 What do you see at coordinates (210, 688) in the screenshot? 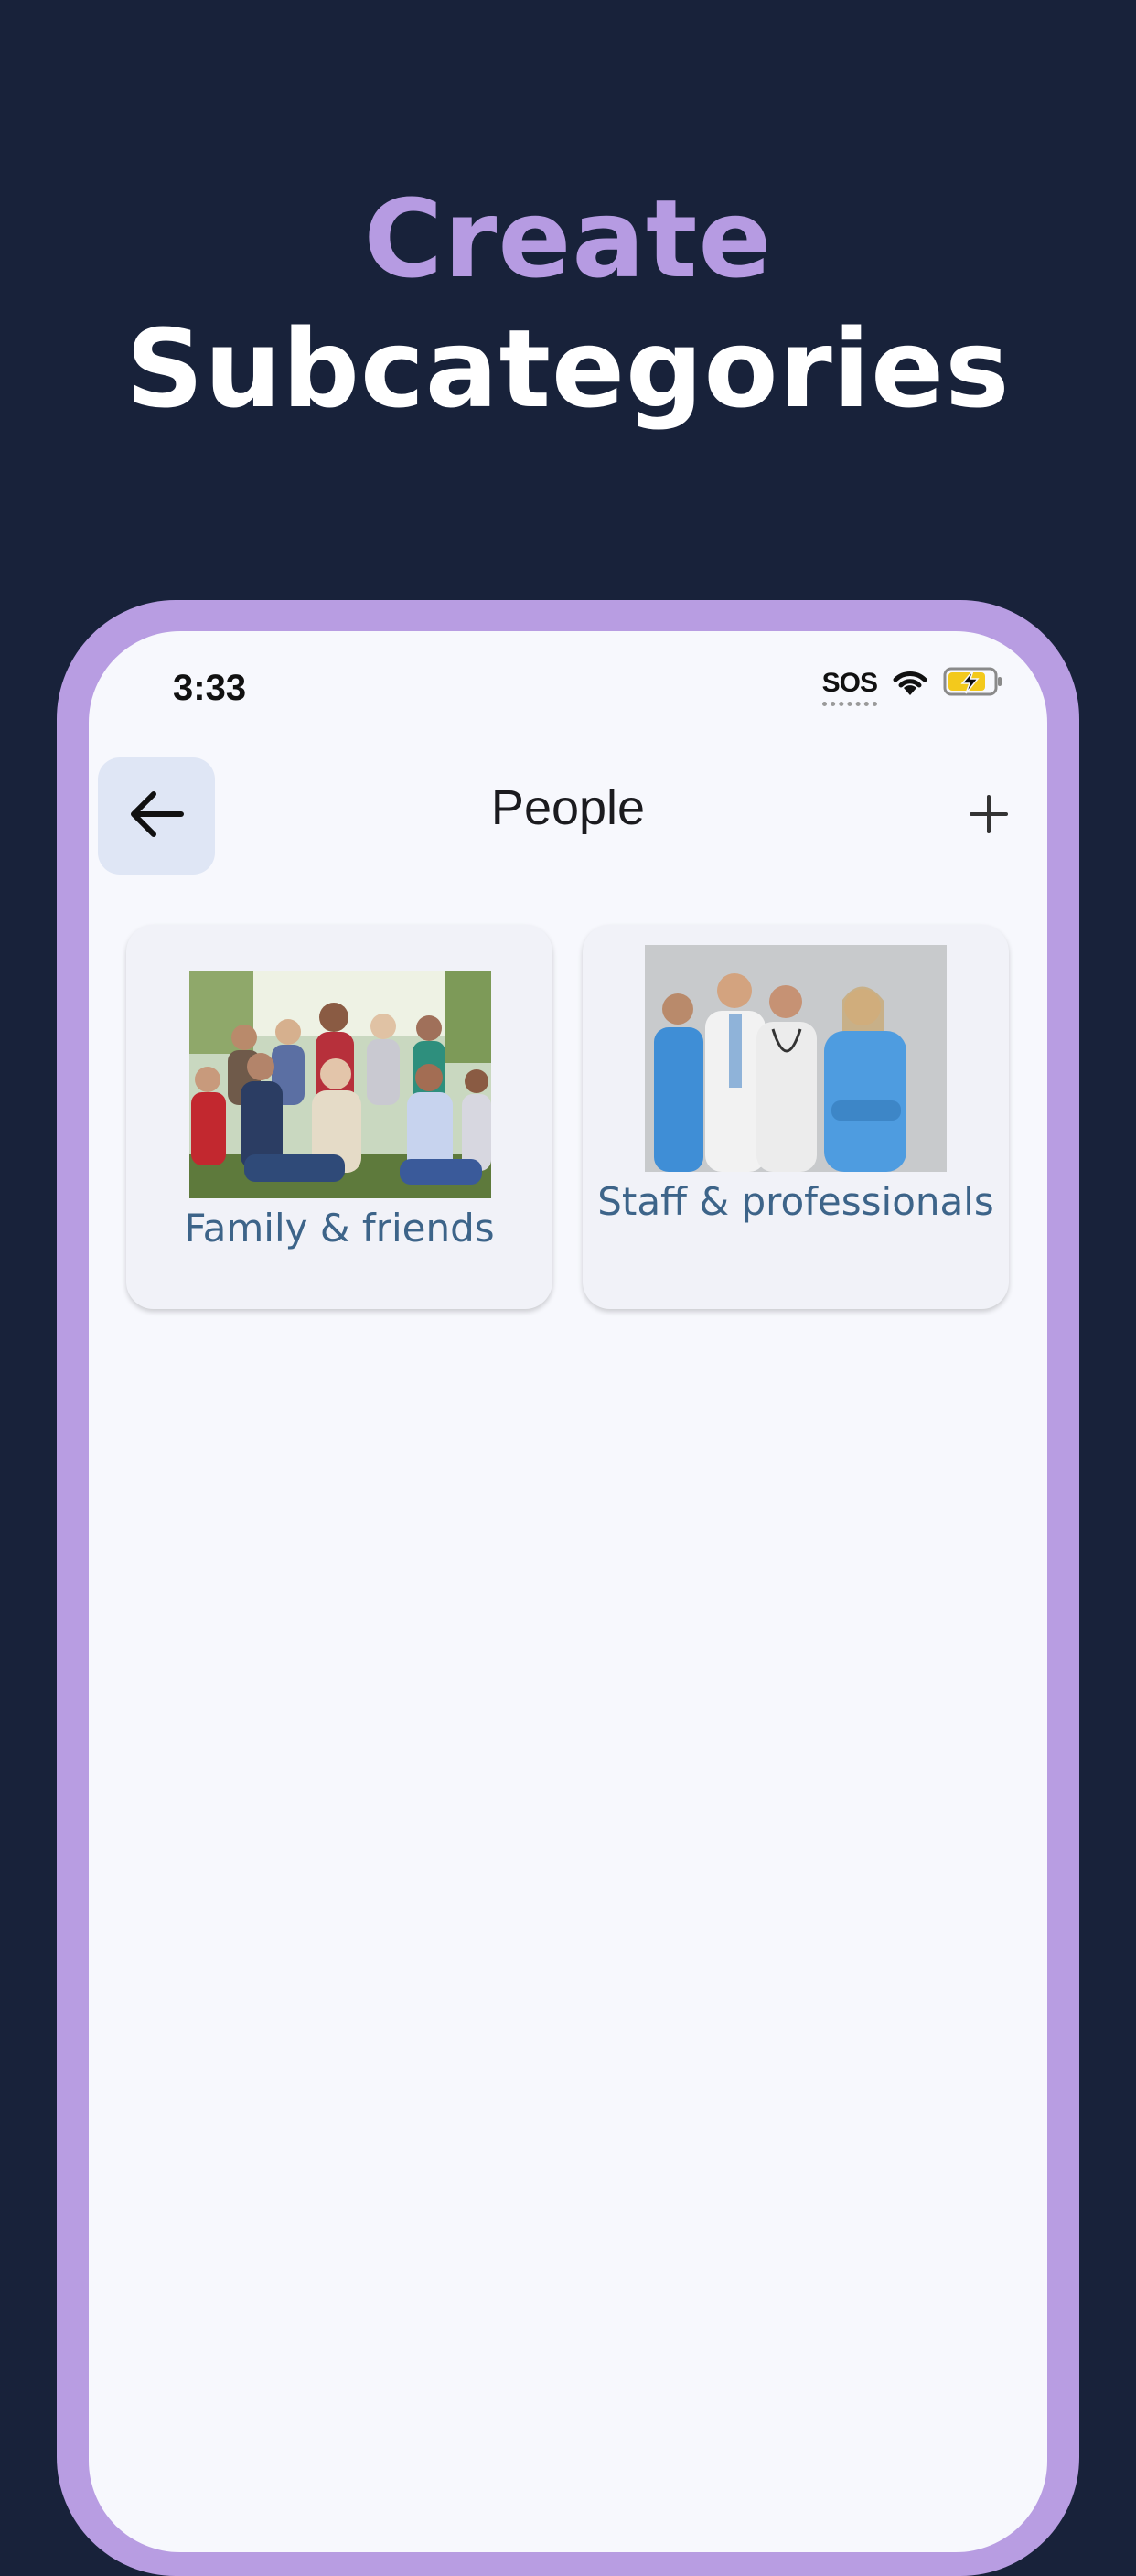
I see `status-time: 3:33` at bounding box center [210, 688].